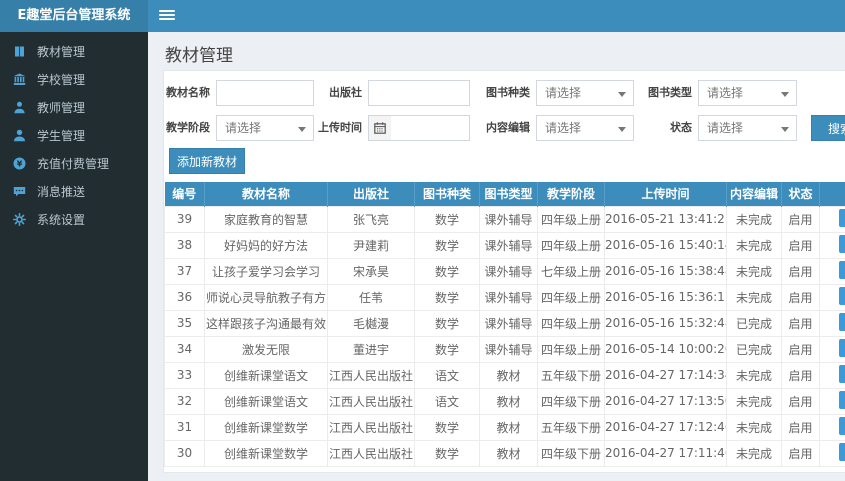 The height and width of the screenshot is (481, 845). Describe the element at coordinates (74, 219) in the screenshot. I see `sidebar-item-settings: 系统设置` at that location.